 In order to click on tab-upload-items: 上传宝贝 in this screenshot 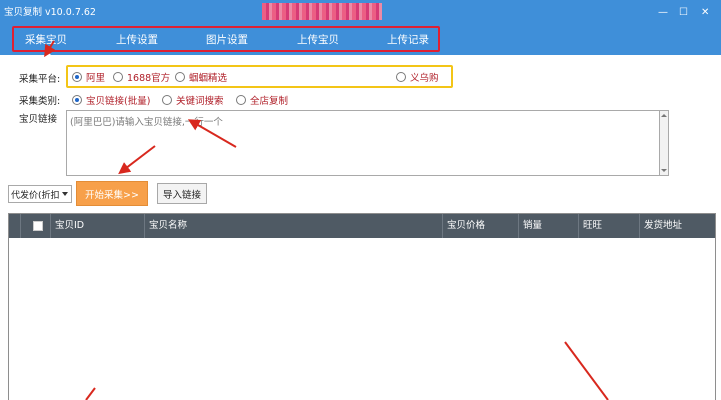, I will do `click(318, 39)`.